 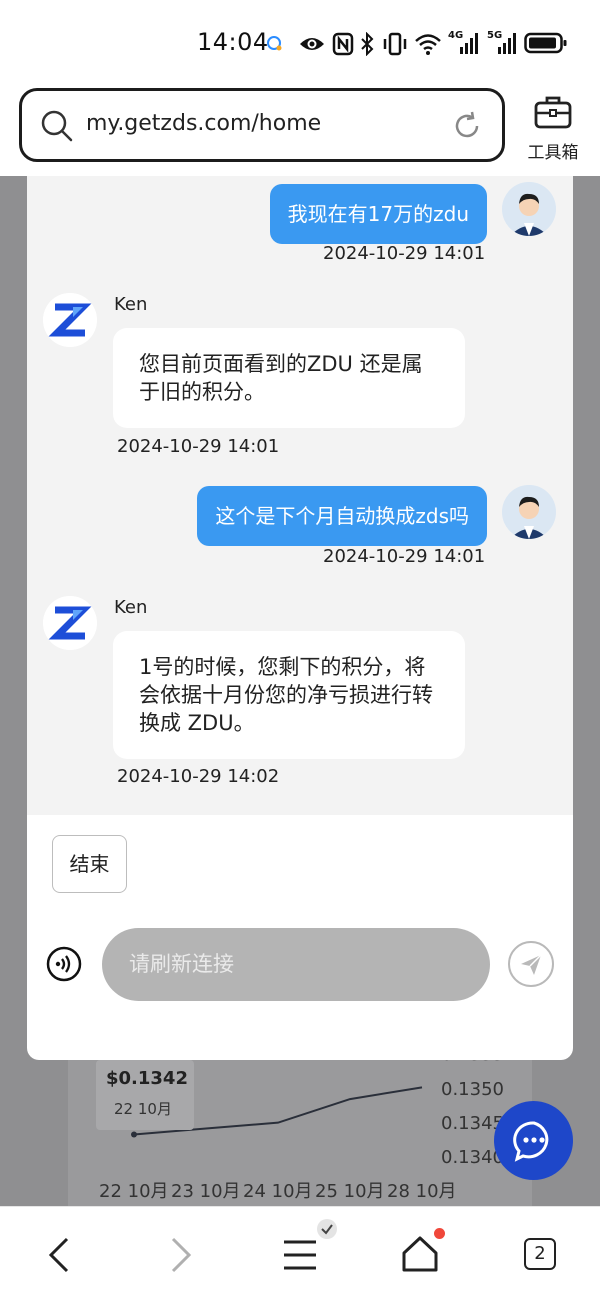 I want to click on home-button, so click(x=420, y=1253).